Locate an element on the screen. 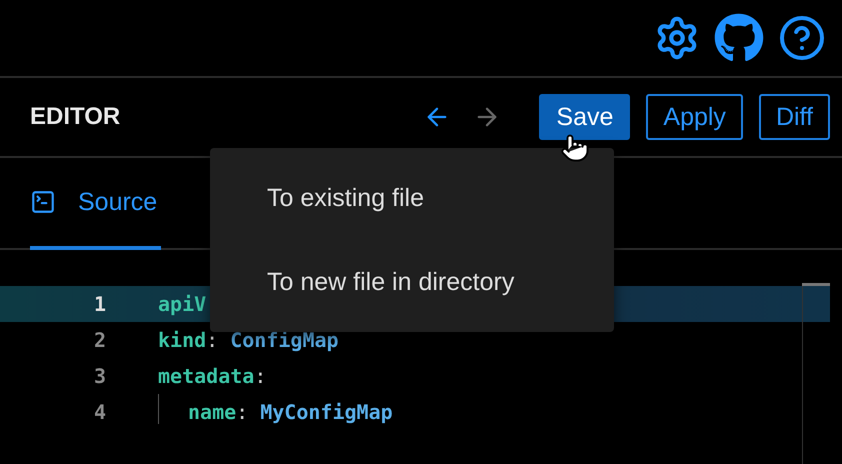  source-tab: Source is located at coordinates (96, 204).